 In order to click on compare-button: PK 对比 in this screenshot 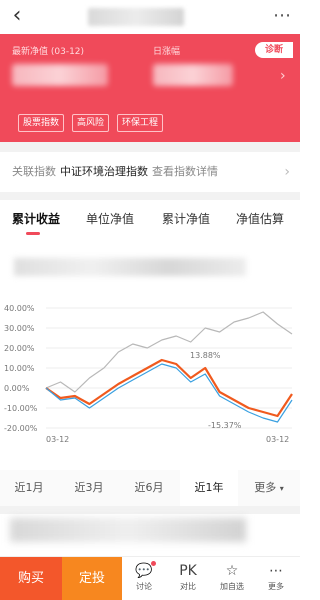, I will do `click(188, 580)`.